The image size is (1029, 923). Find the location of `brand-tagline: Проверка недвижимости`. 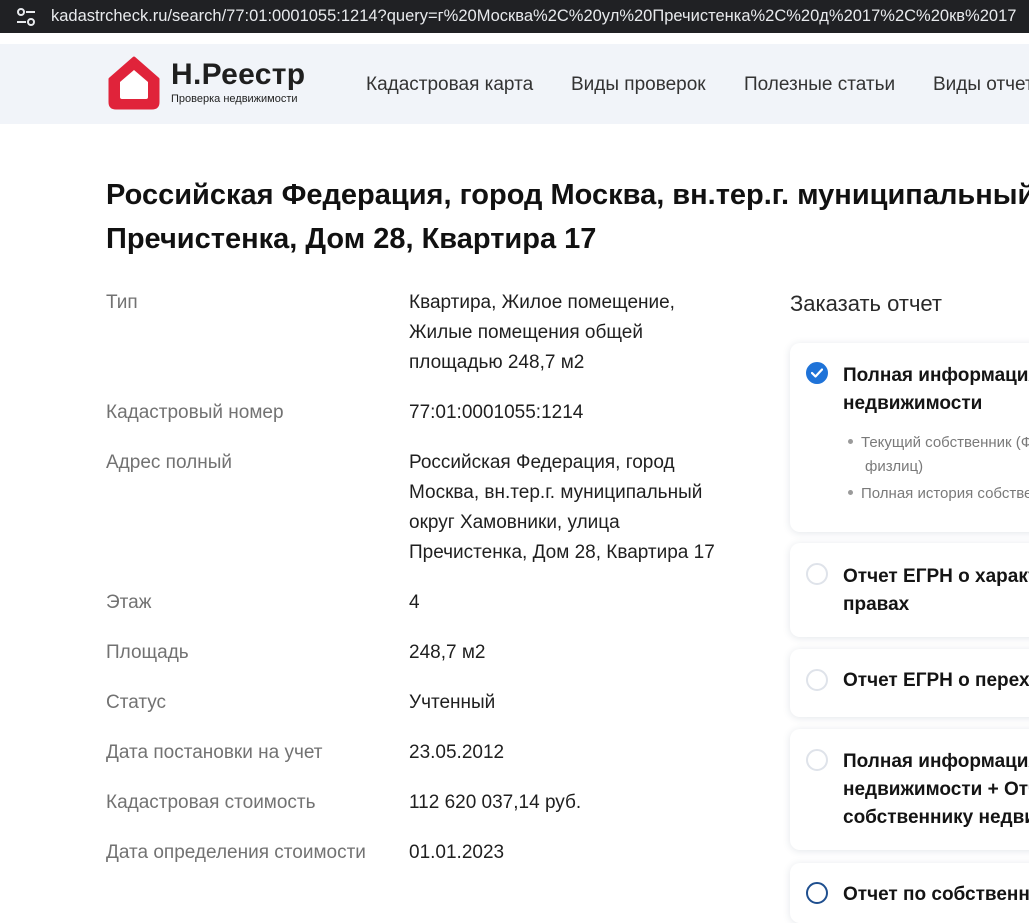

brand-tagline: Проверка недвижимости is located at coordinates (234, 99).